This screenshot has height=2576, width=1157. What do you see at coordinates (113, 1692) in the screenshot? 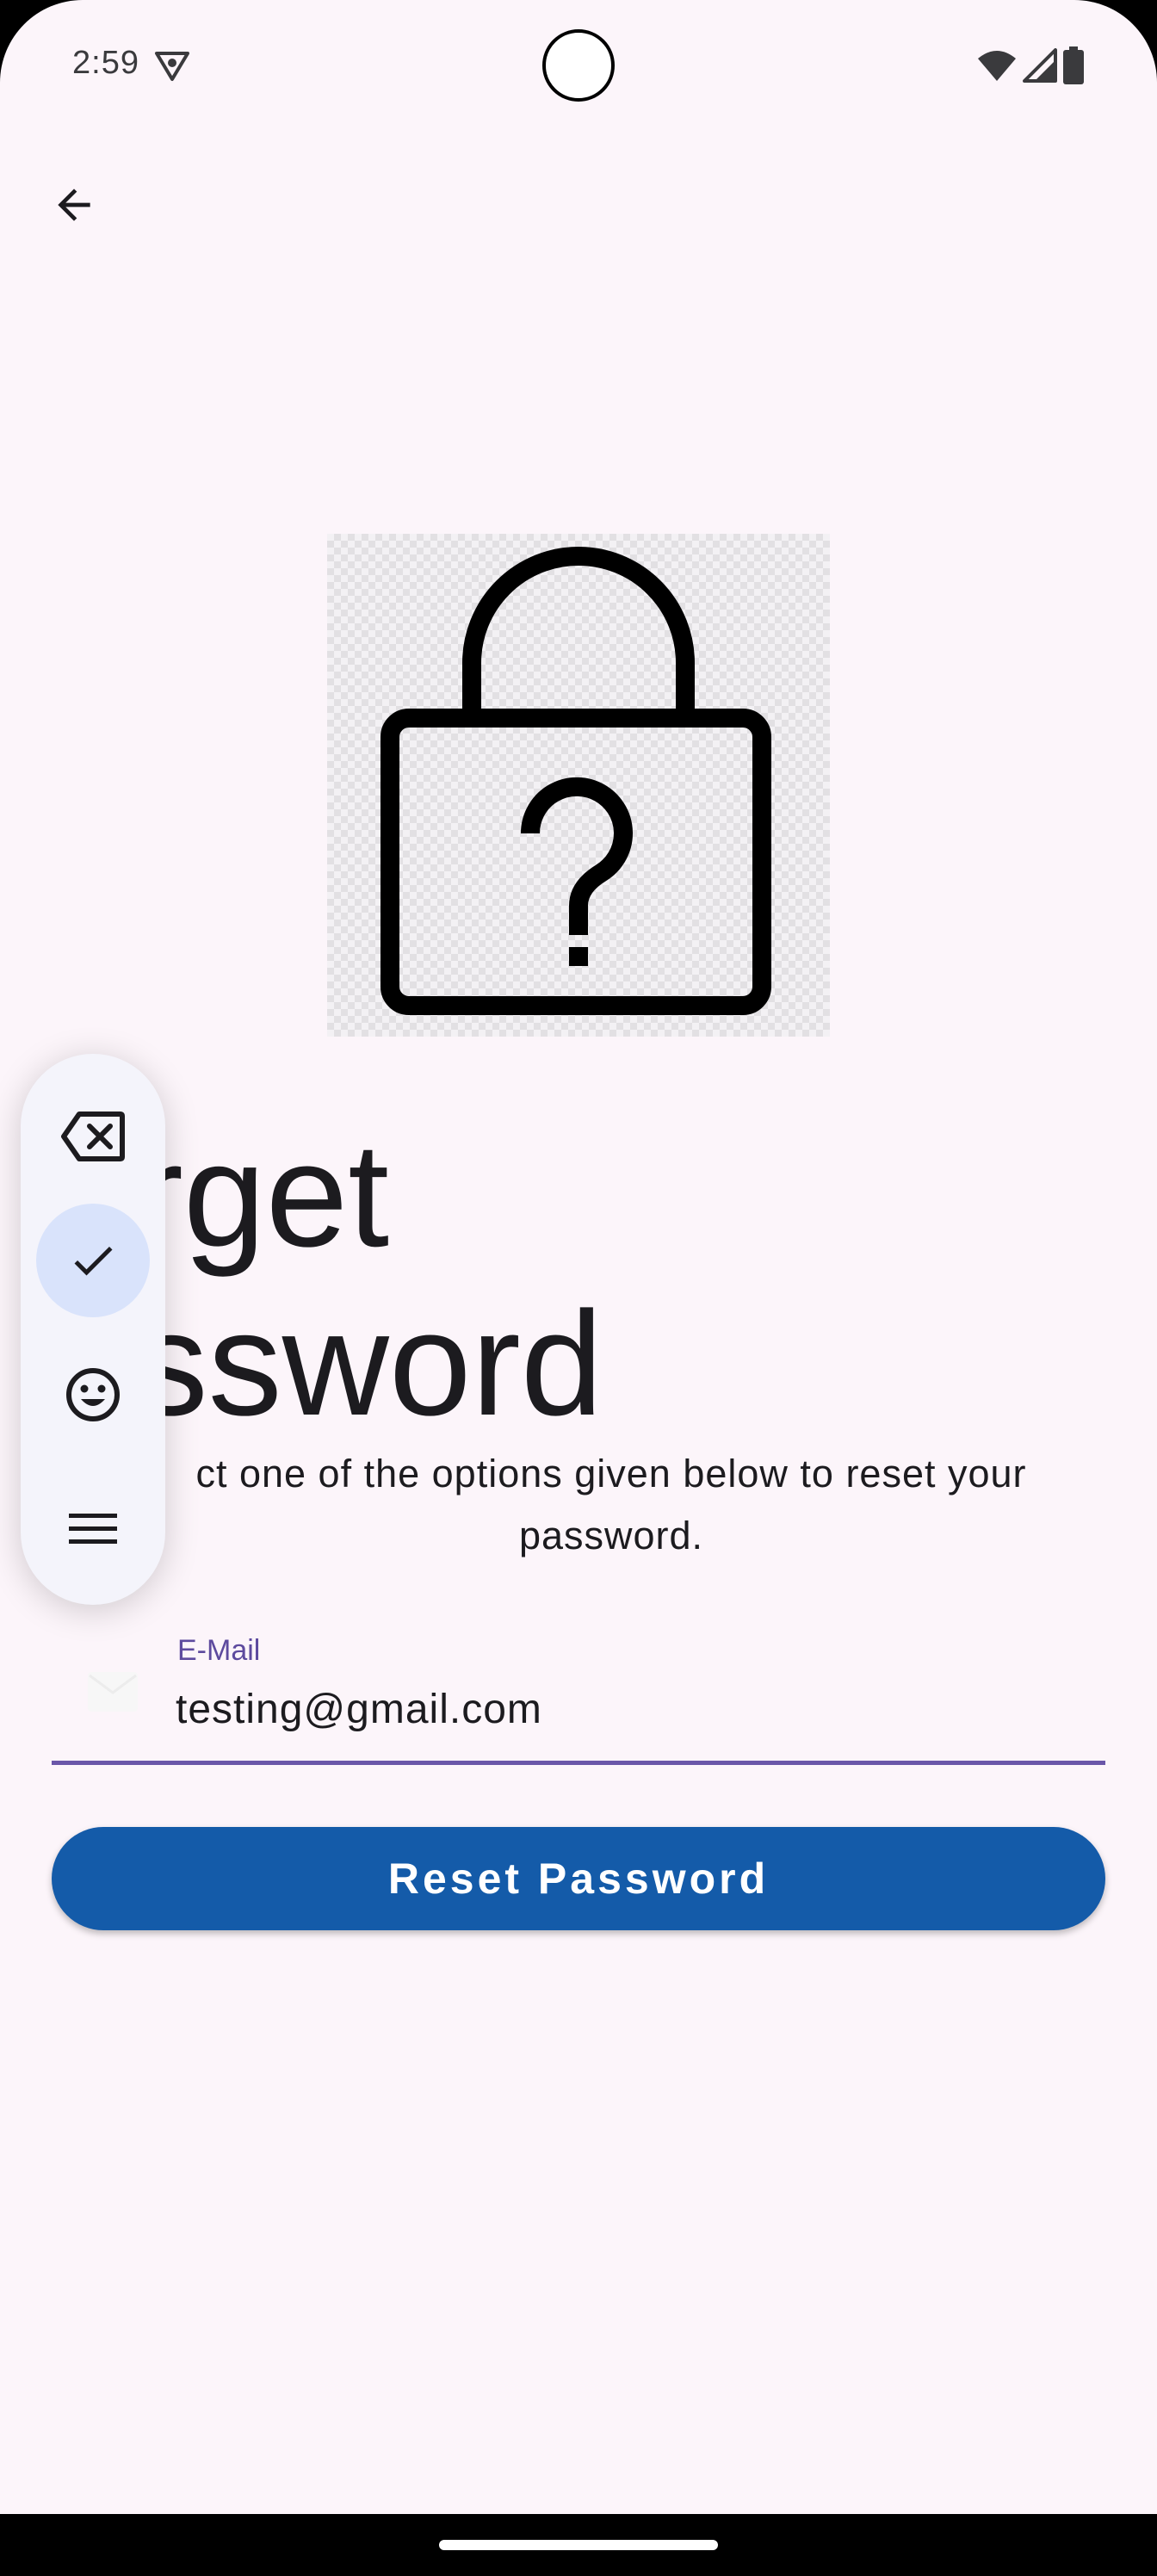
I see `mail-icon` at bounding box center [113, 1692].